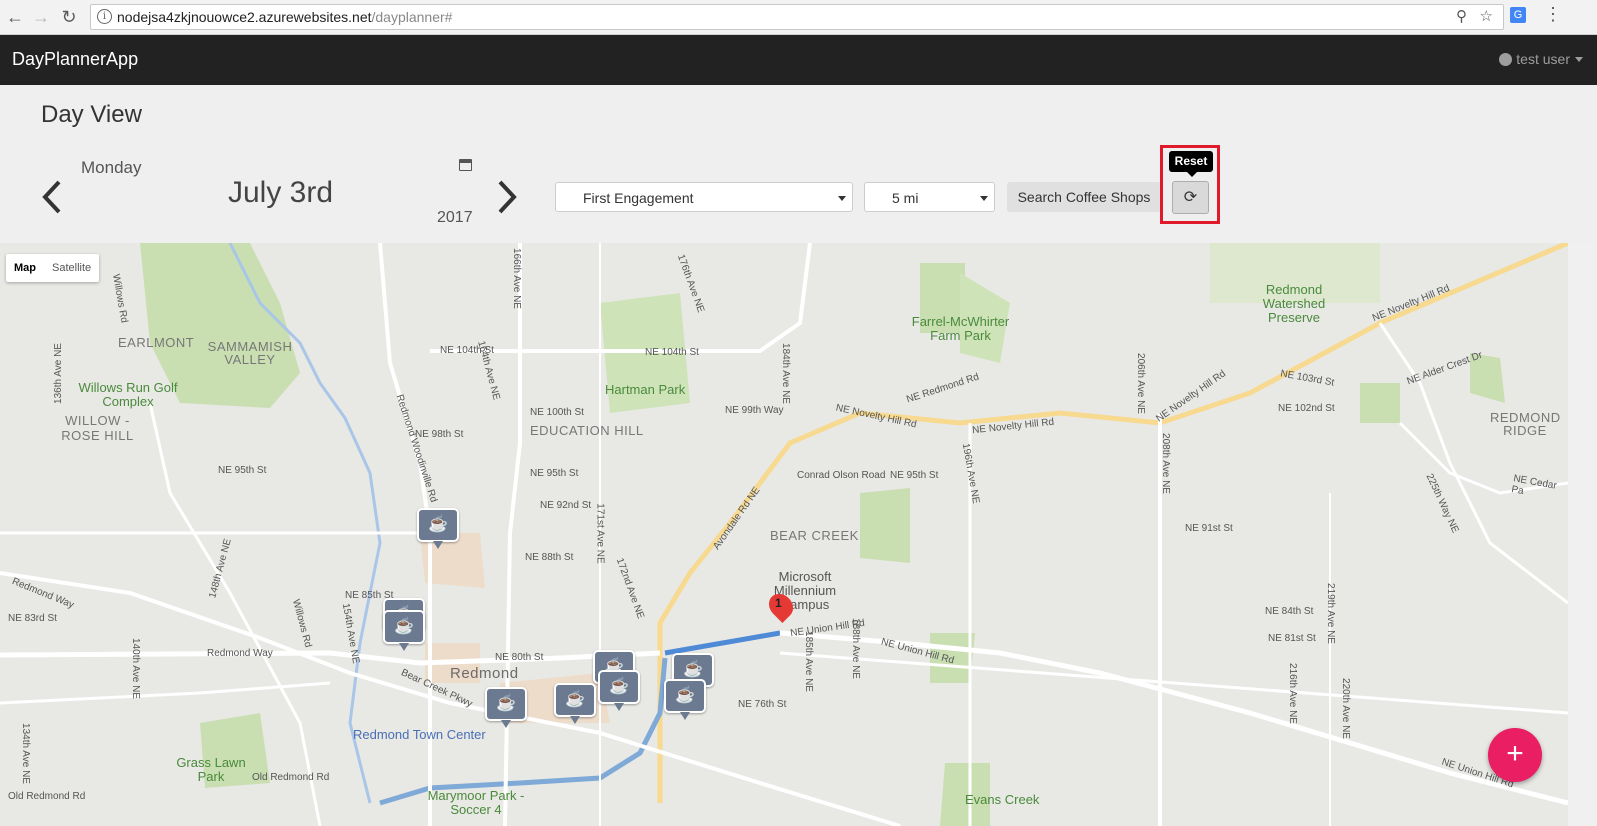 Image resolution: width=1597 pixels, height=826 pixels. Describe the element at coordinates (1518, 15) in the screenshot. I see `translate-icon: G` at that location.